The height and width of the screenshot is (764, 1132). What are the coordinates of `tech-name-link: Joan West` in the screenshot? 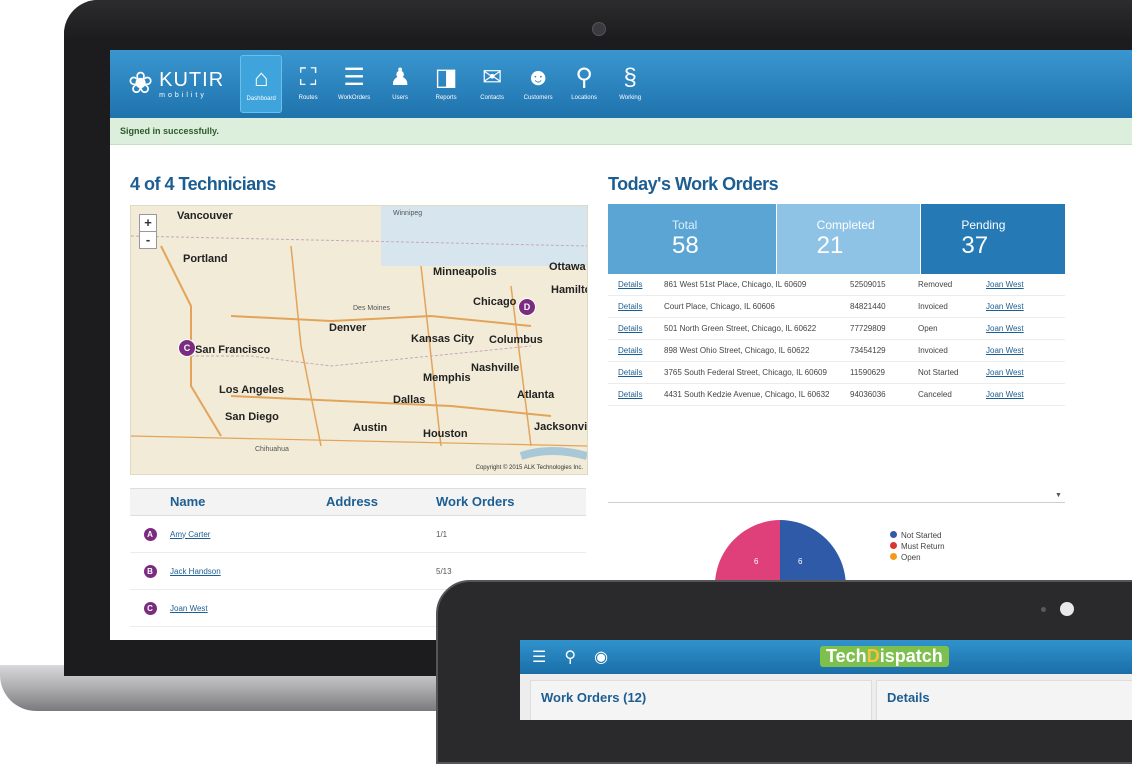 It's located at (189, 608).